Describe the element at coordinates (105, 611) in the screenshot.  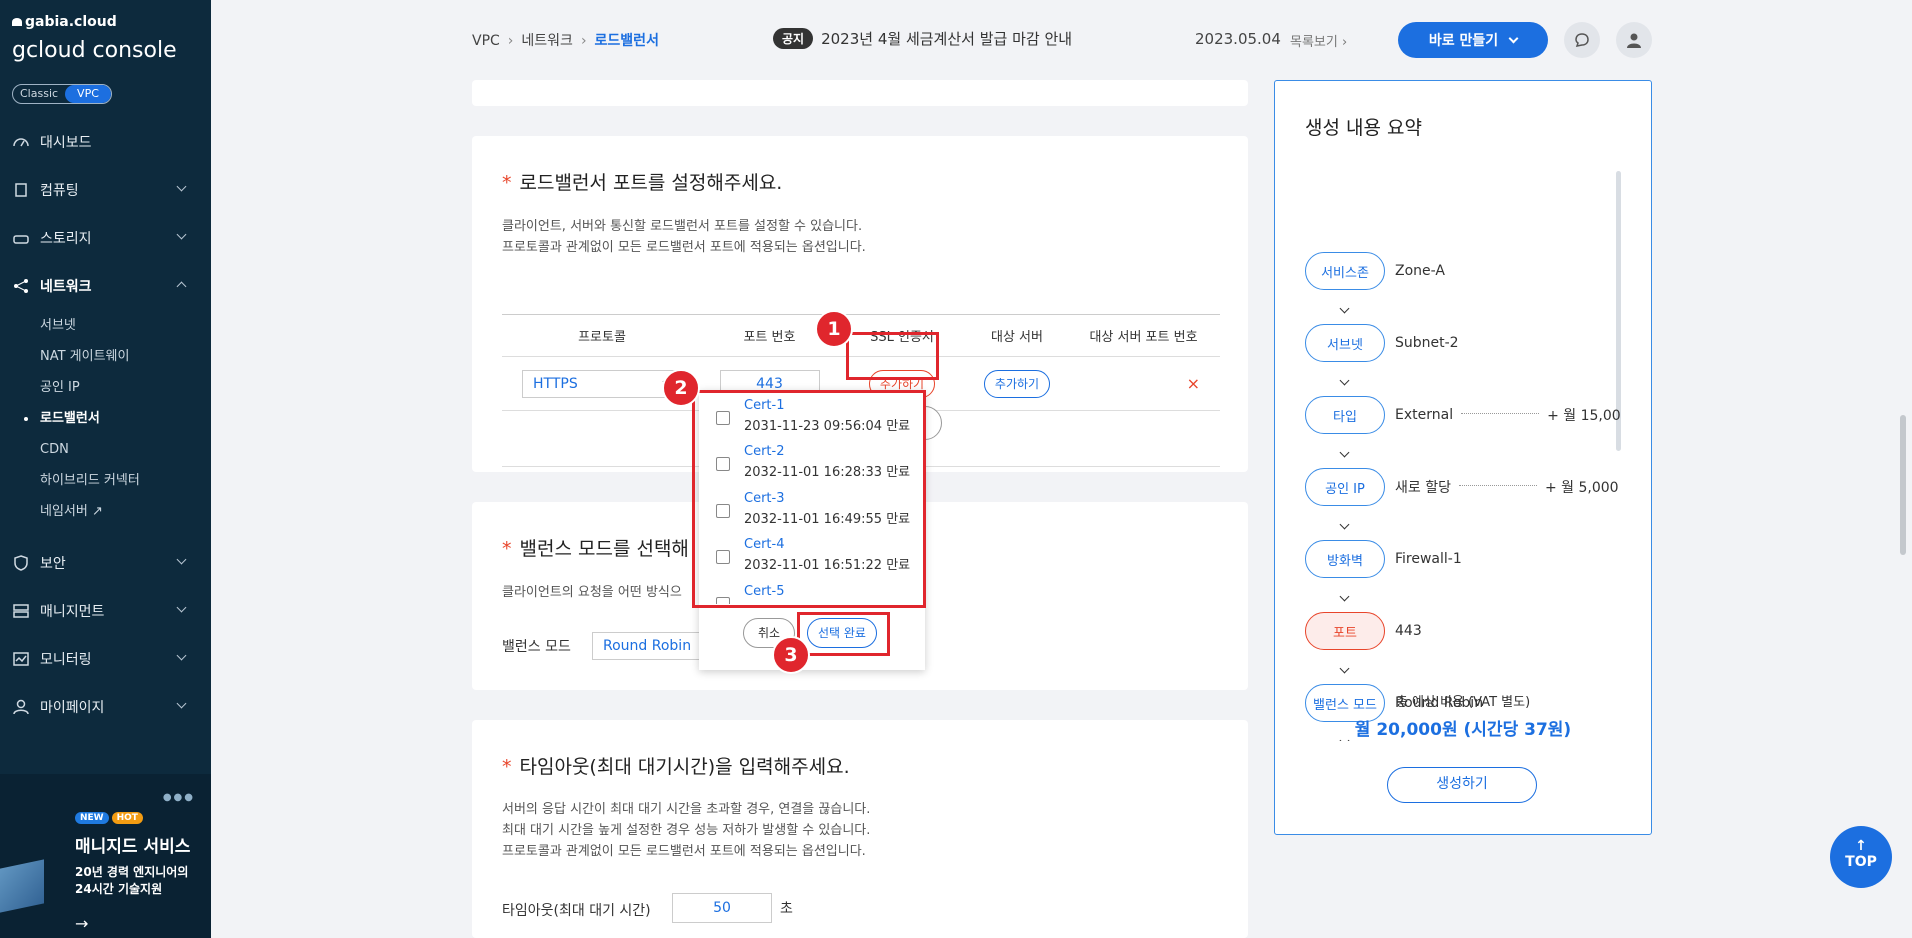
I see `menu-management: 매니지먼트` at that location.